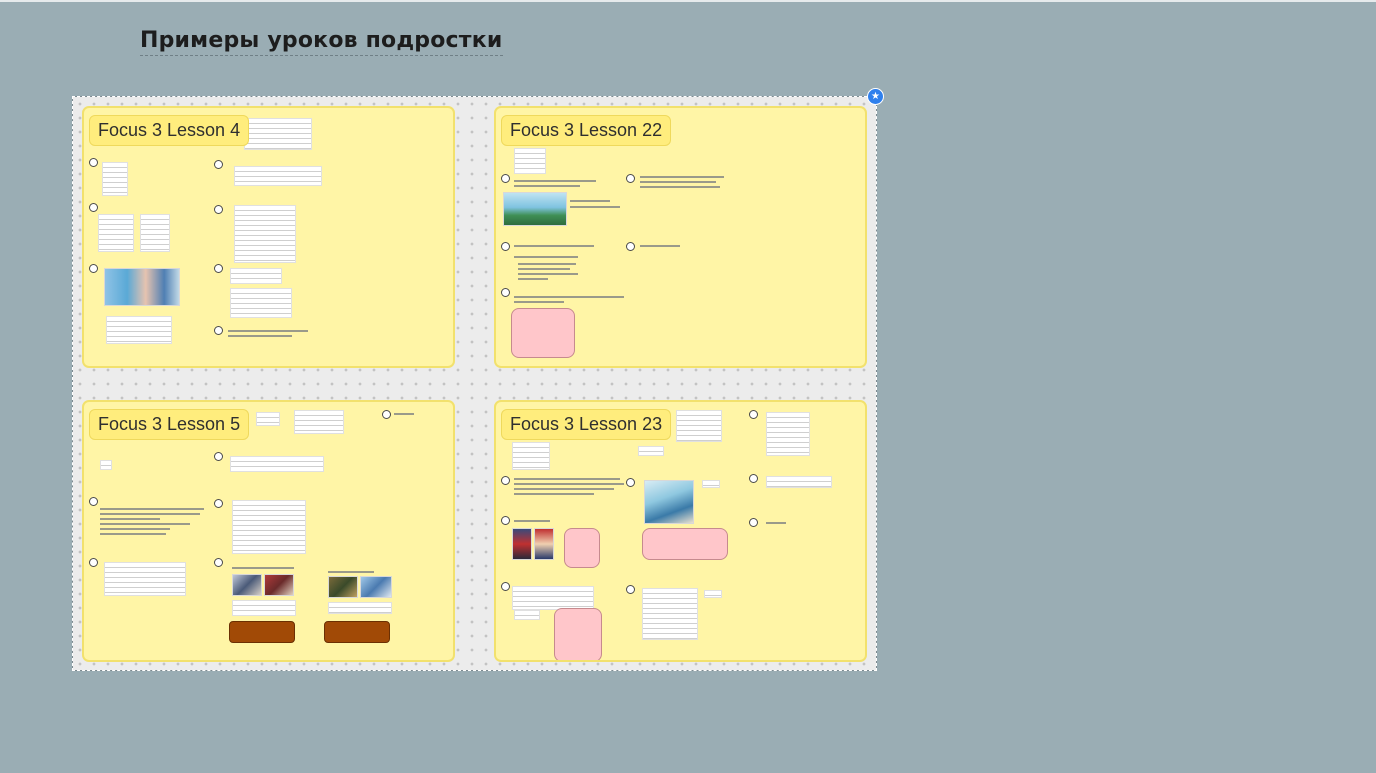 The image size is (1376, 773). I want to click on lesson-card-3: Focus 3 Lesson 5, so click(268, 531).